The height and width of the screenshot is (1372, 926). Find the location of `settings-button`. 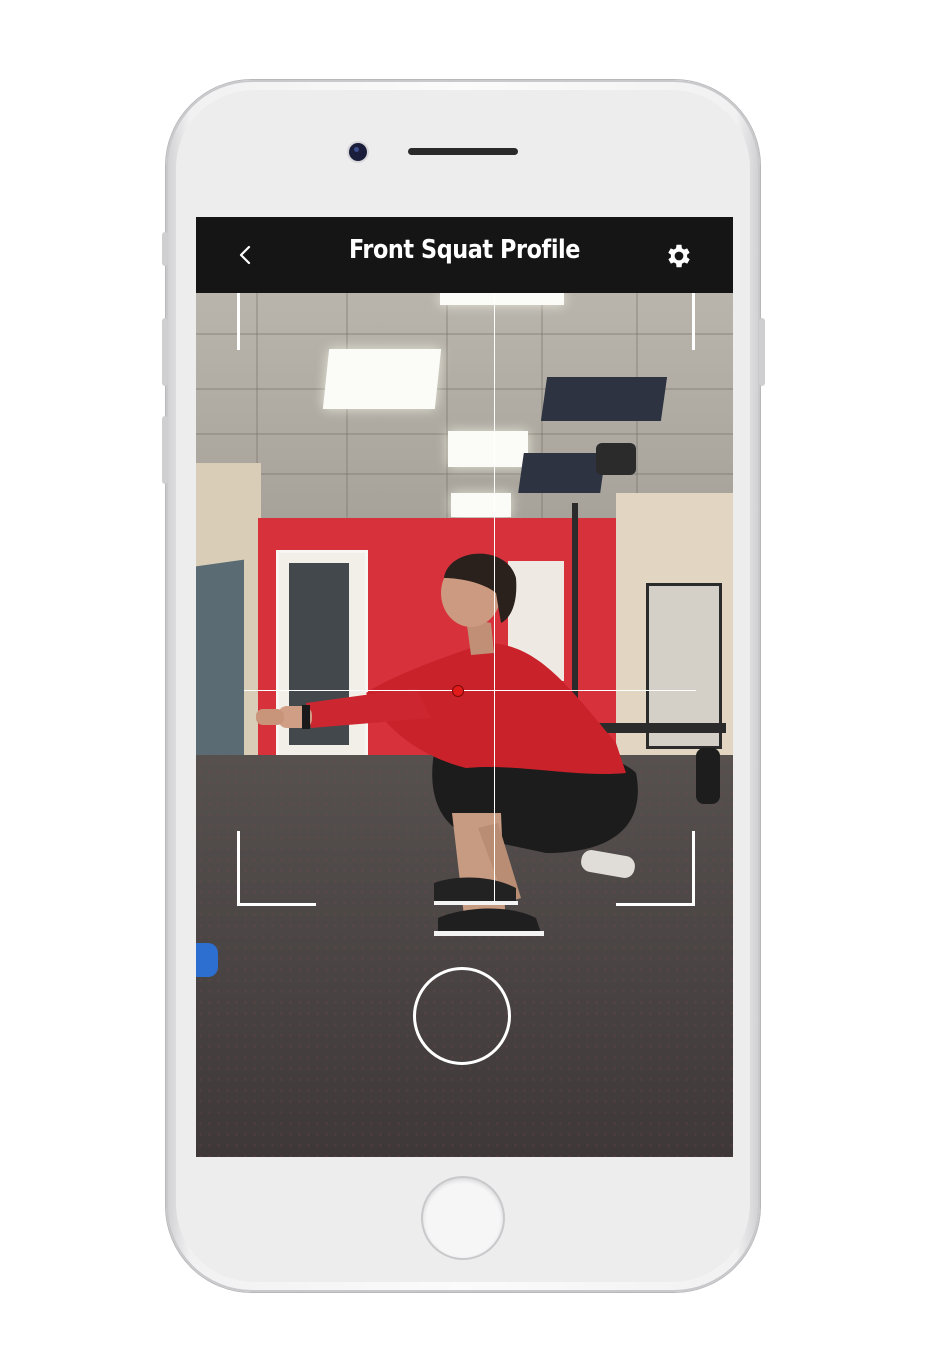

settings-button is located at coordinates (679, 256).